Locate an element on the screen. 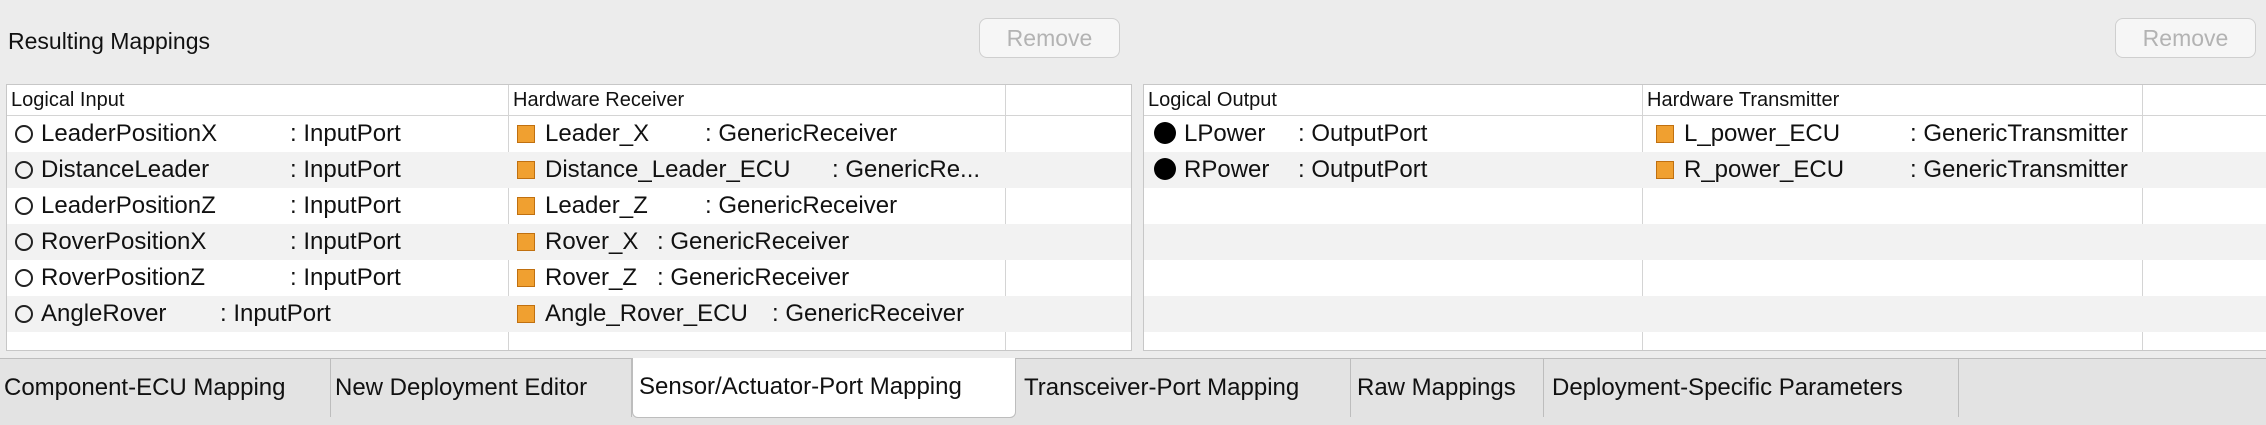  logical-input-name: LeaderPositionX is located at coordinates (129, 133).